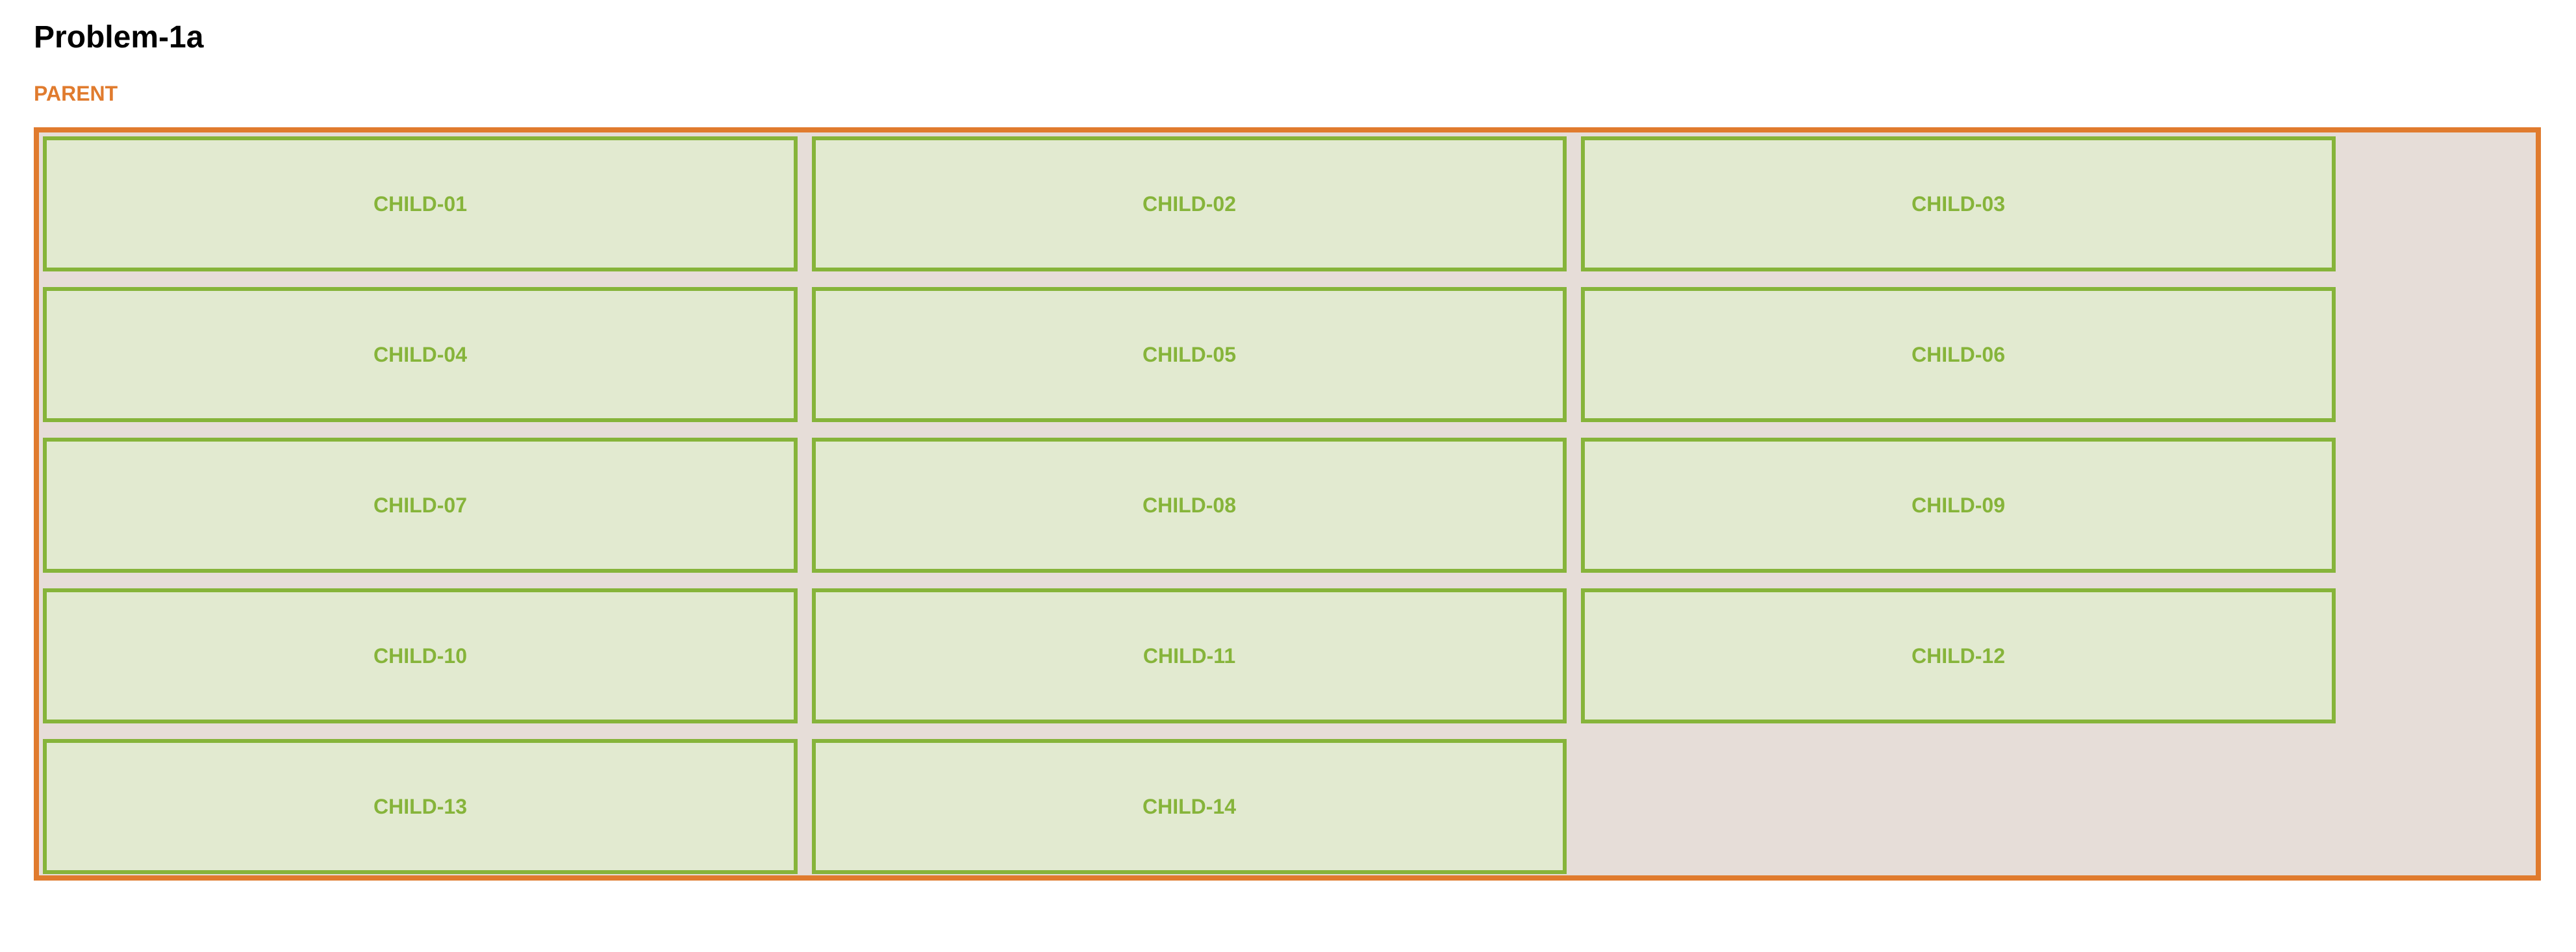 Image resolution: width=2576 pixels, height=952 pixels. I want to click on child-label: CHILD-05, so click(1189, 354).